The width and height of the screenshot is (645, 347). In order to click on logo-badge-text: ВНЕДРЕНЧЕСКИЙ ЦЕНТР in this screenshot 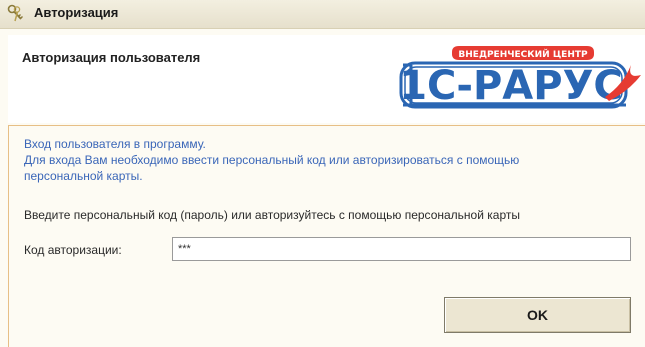, I will do `click(523, 54)`.